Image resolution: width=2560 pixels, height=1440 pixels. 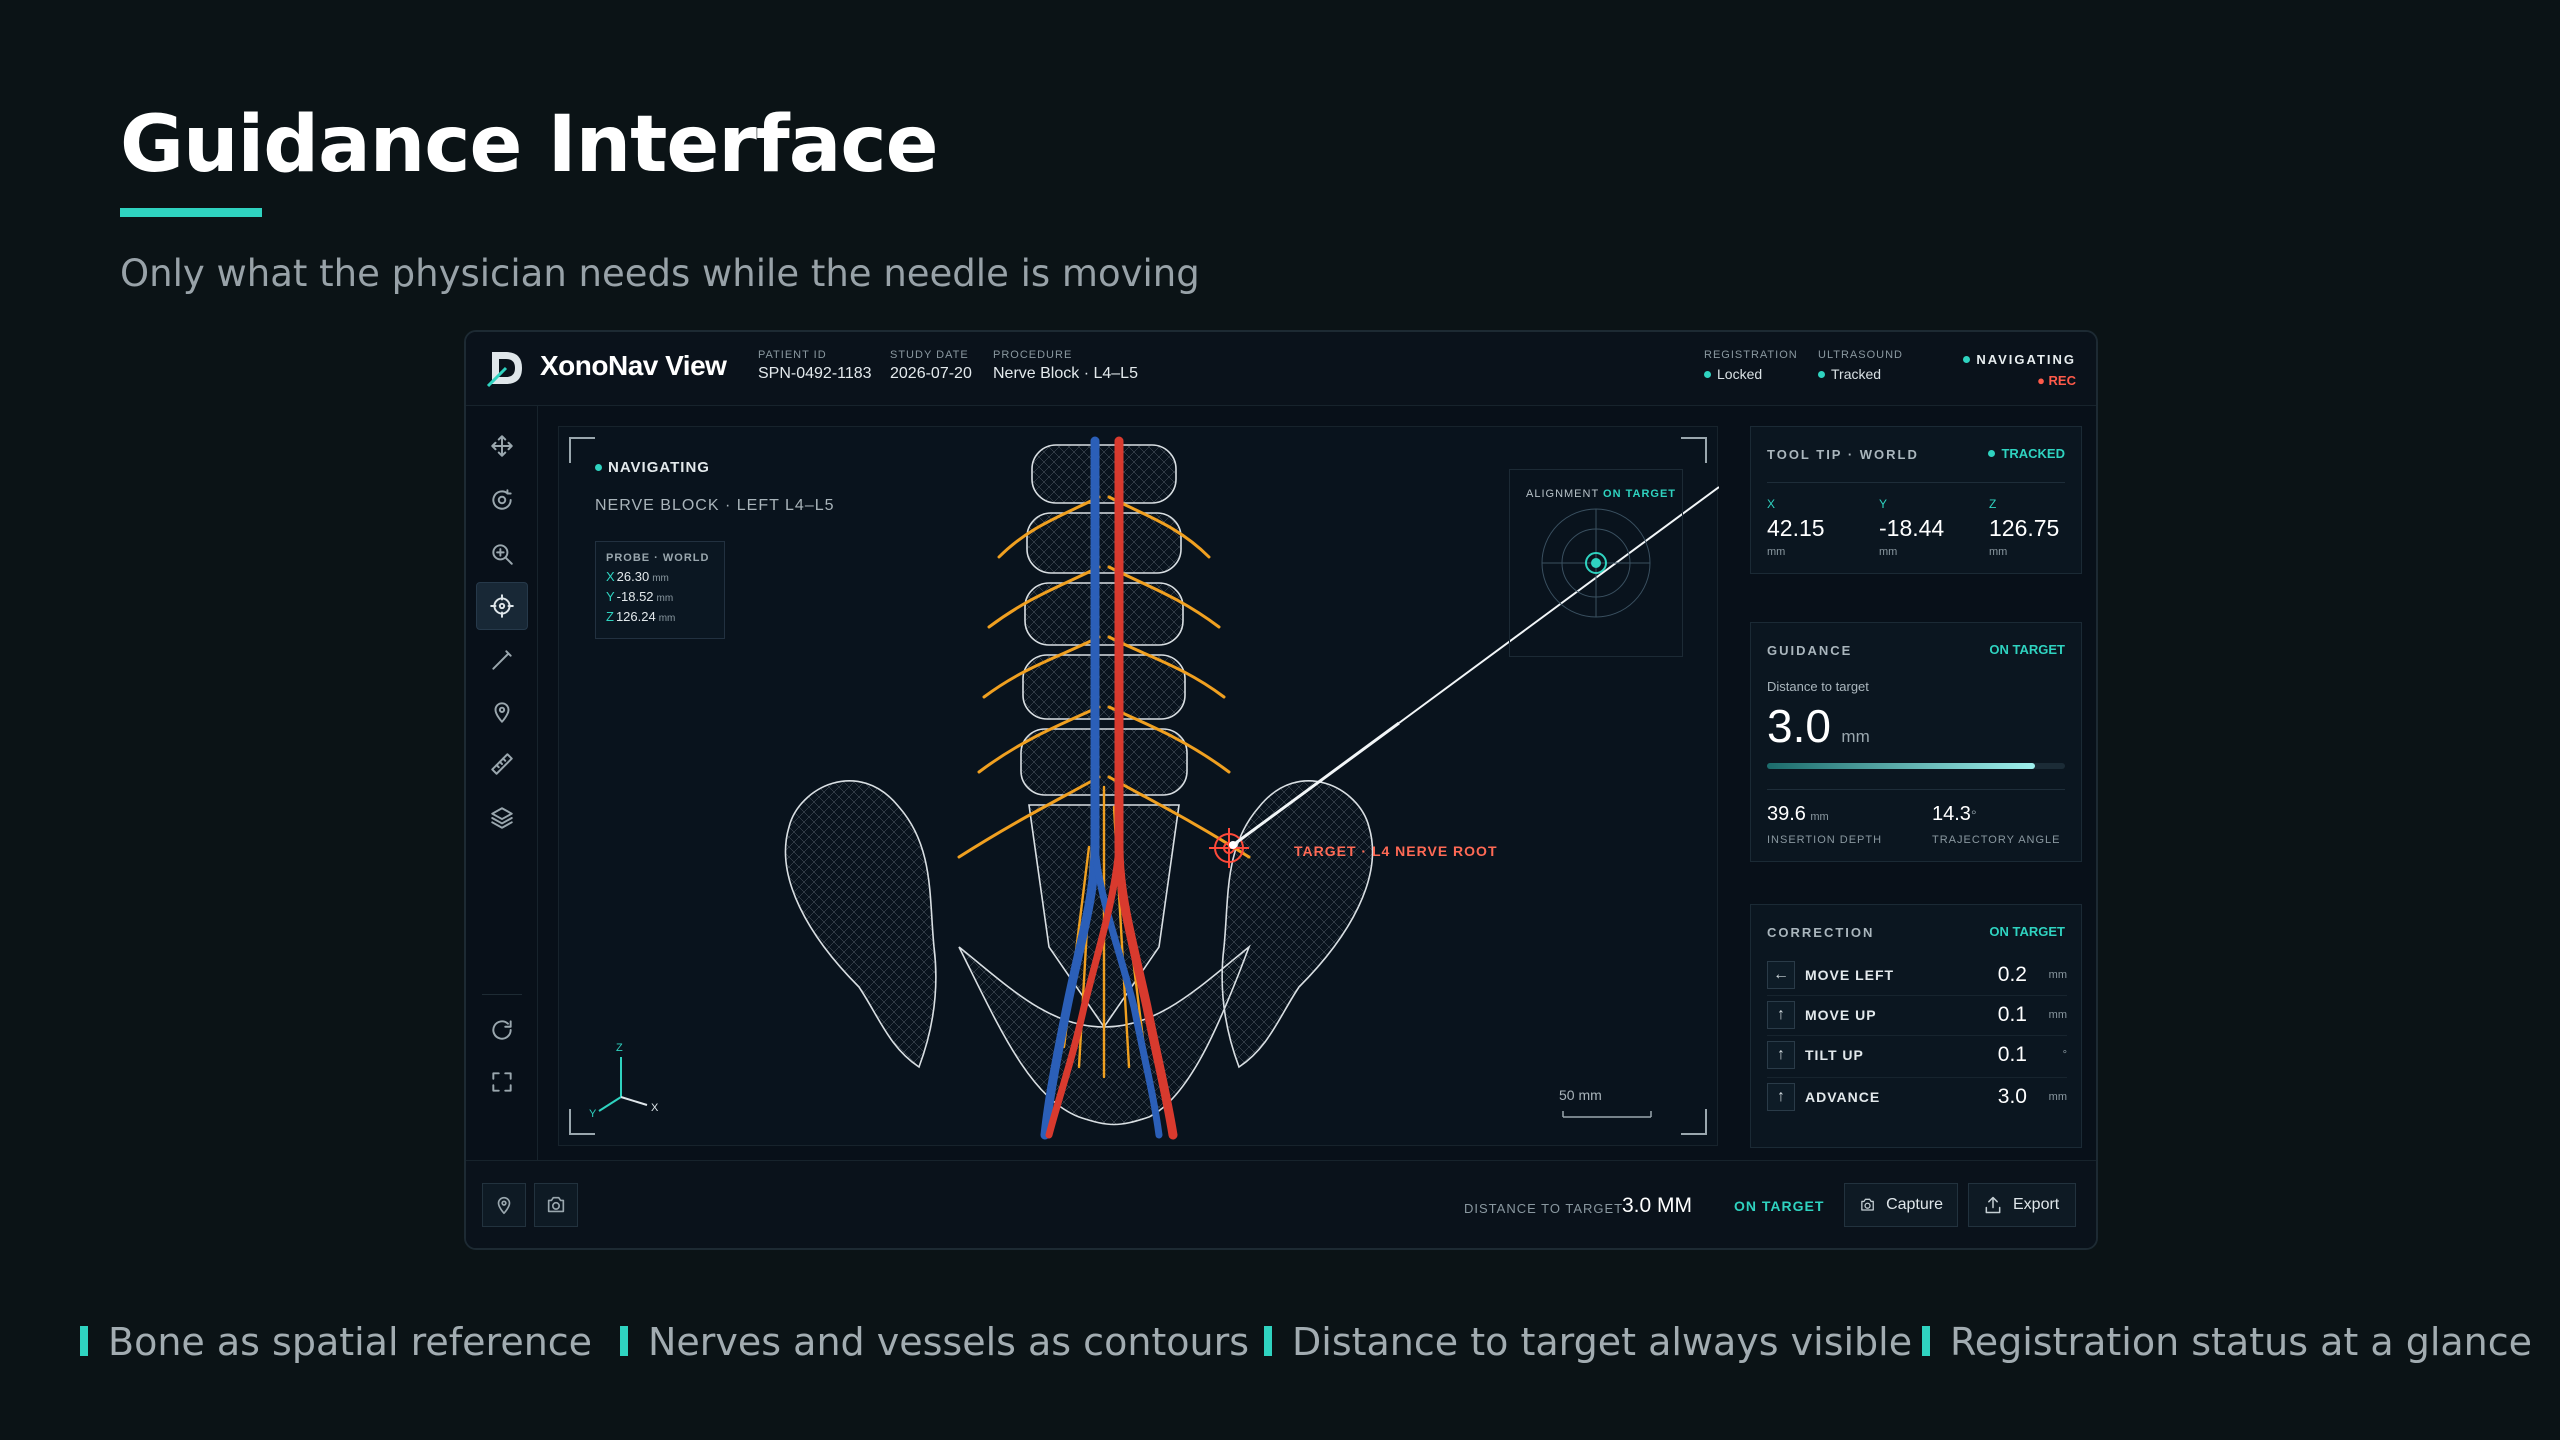 What do you see at coordinates (1781, 975) in the screenshot?
I see `arrow-left-icon: ←` at bounding box center [1781, 975].